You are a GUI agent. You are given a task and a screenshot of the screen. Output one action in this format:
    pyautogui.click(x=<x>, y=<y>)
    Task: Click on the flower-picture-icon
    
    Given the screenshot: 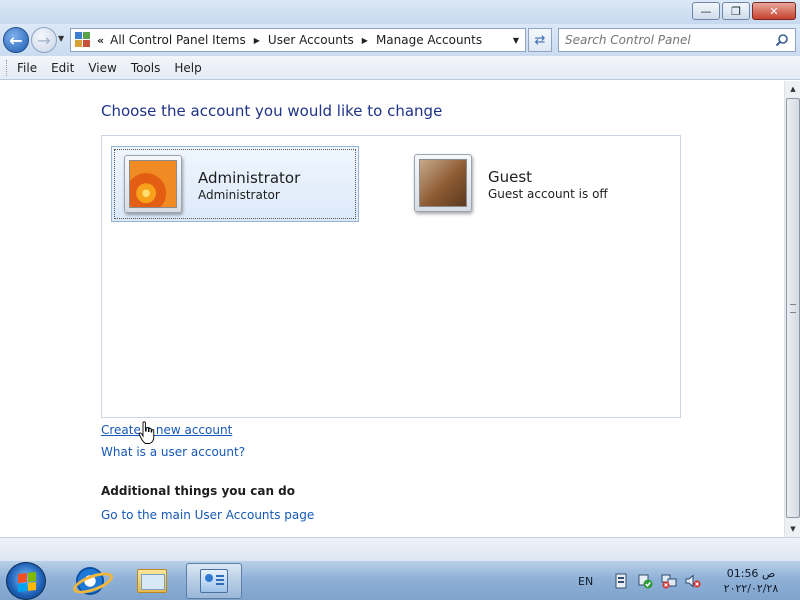 What is the action you would take?
    pyautogui.click(x=153, y=184)
    